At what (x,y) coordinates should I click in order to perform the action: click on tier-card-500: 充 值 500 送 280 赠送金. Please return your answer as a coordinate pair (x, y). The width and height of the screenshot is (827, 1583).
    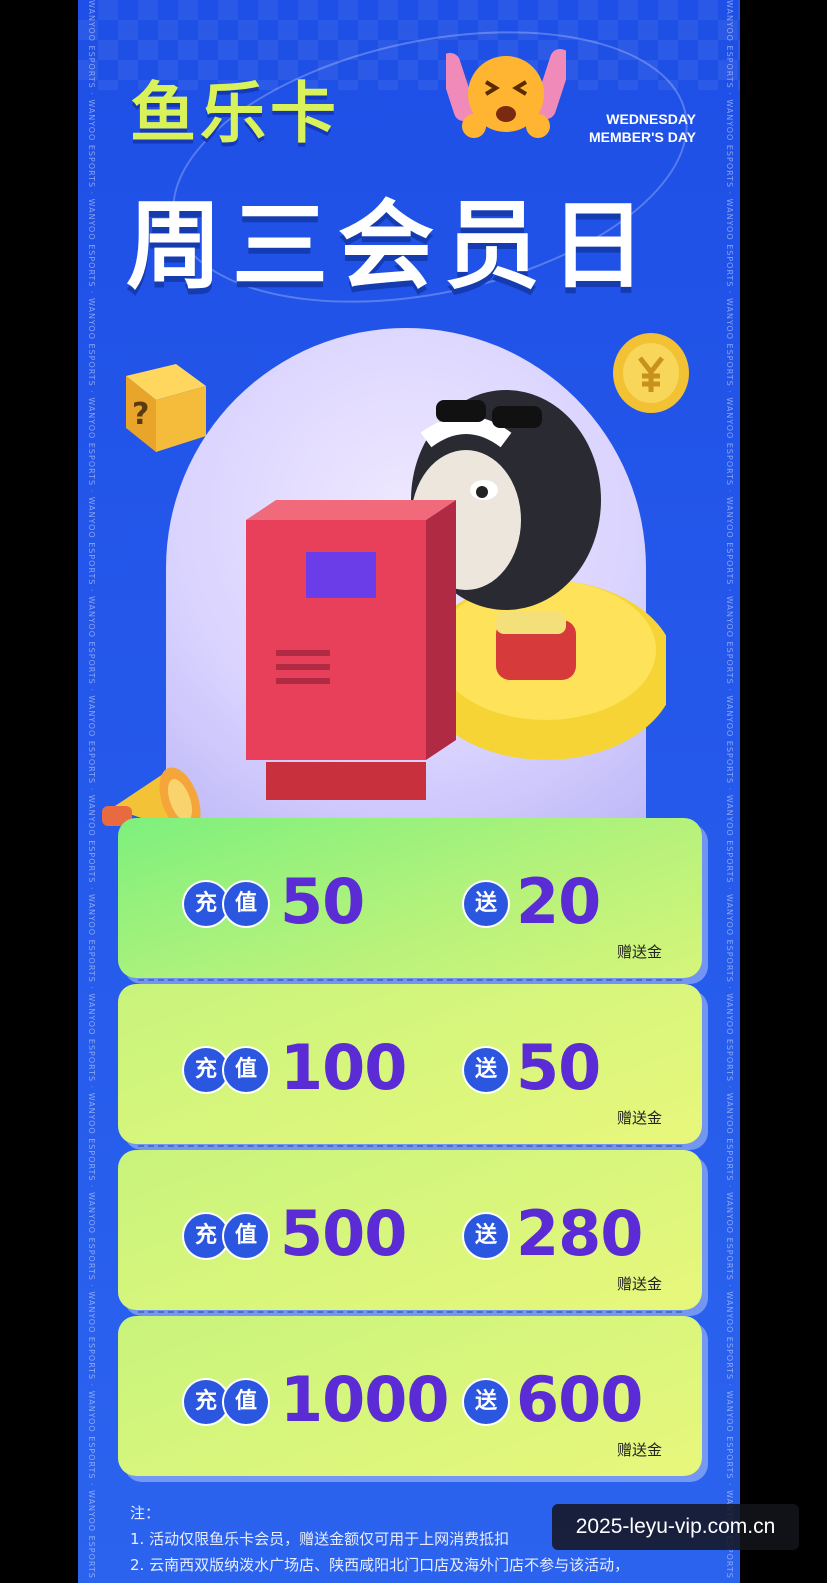
    Looking at the image, I should click on (410, 1231).